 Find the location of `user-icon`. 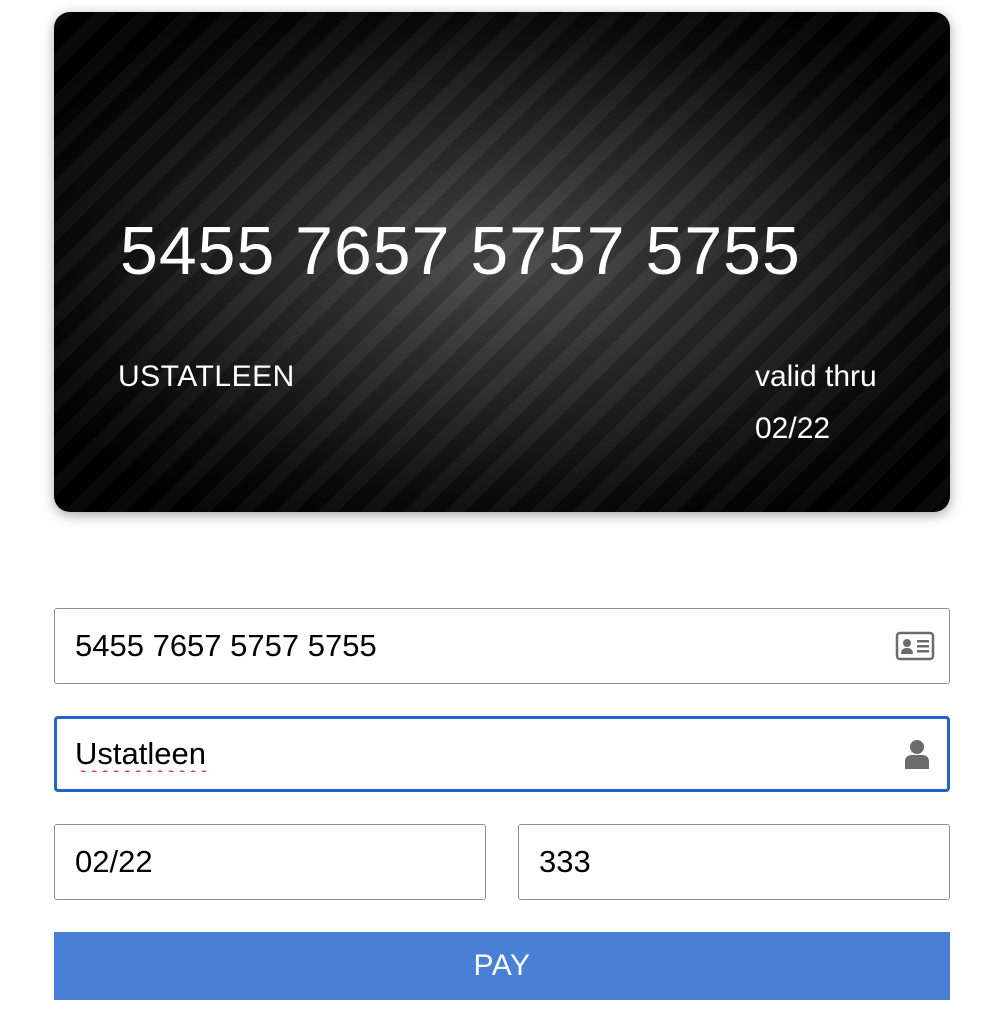

user-icon is located at coordinates (913, 754).